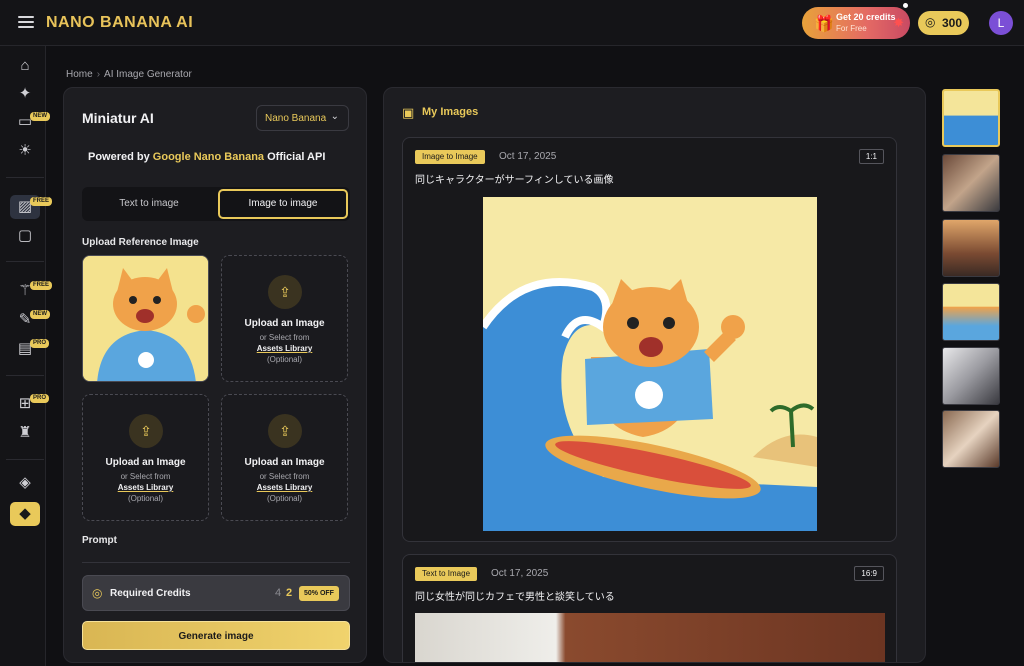 This screenshot has height=666, width=1024. I want to click on credits-original: 4, so click(278, 593).